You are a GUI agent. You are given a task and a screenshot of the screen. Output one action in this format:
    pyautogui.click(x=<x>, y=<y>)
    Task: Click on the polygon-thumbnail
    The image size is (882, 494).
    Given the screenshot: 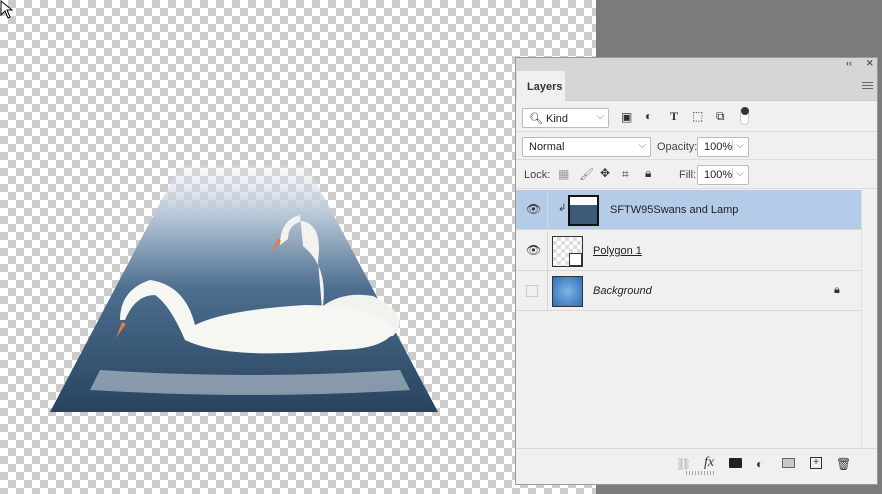 What is the action you would take?
    pyautogui.click(x=567, y=251)
    